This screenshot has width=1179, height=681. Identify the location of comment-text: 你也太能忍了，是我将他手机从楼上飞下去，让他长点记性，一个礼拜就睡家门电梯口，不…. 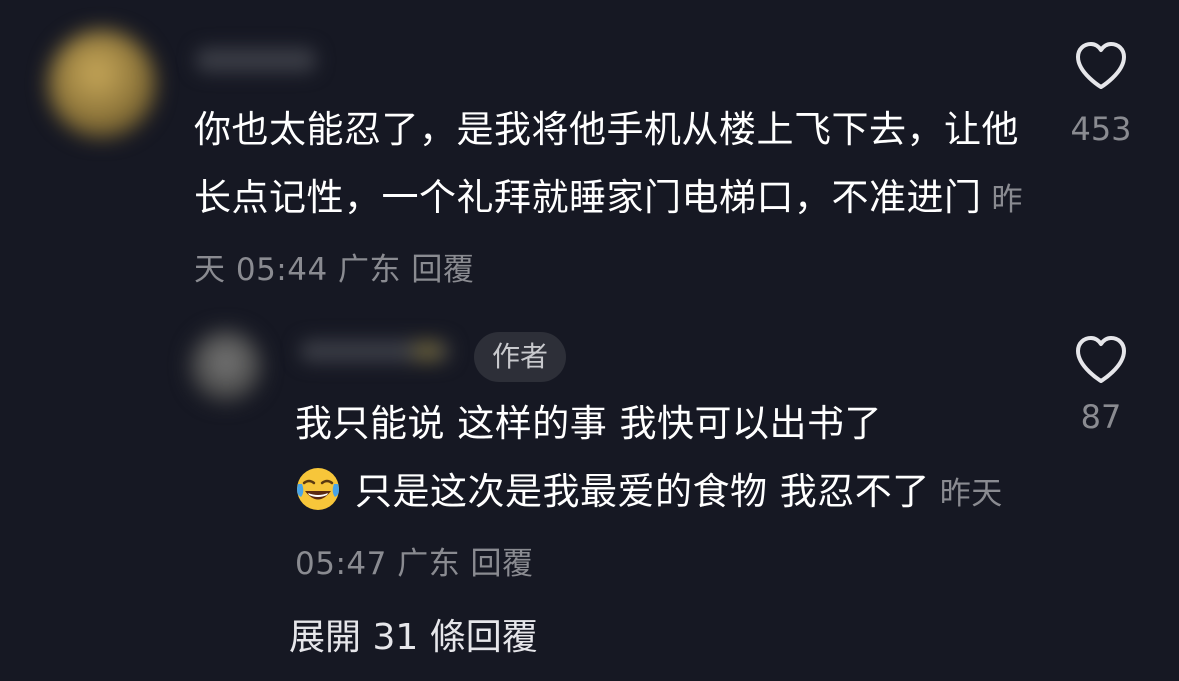
(606, 163).